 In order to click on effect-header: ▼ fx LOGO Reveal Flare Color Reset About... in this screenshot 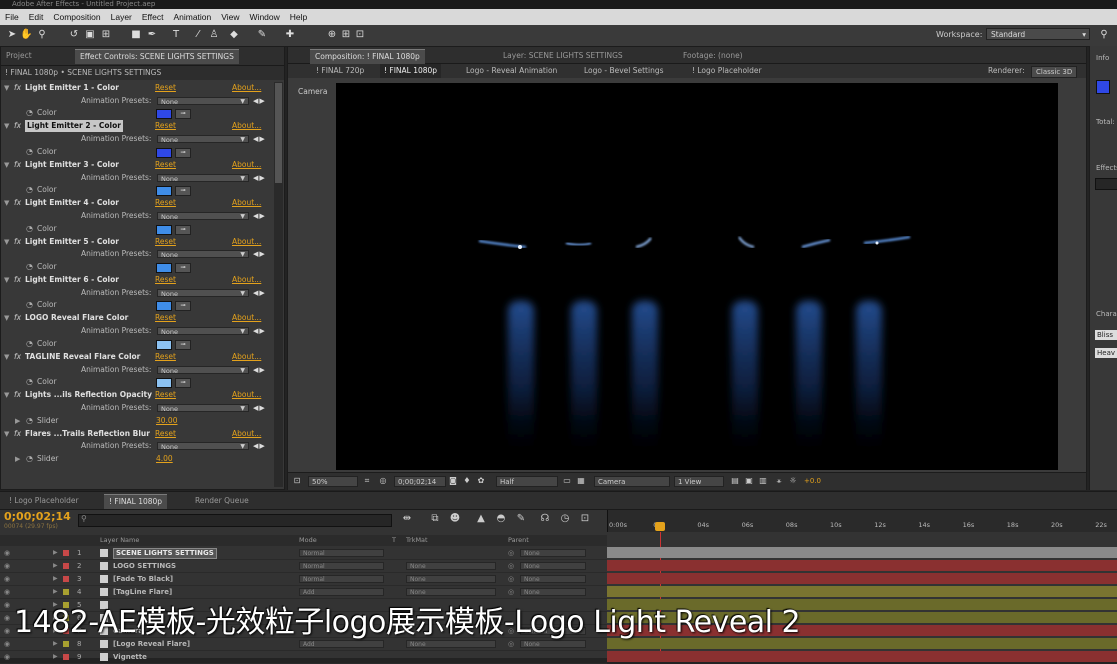, I will do `click(137, 318)`.